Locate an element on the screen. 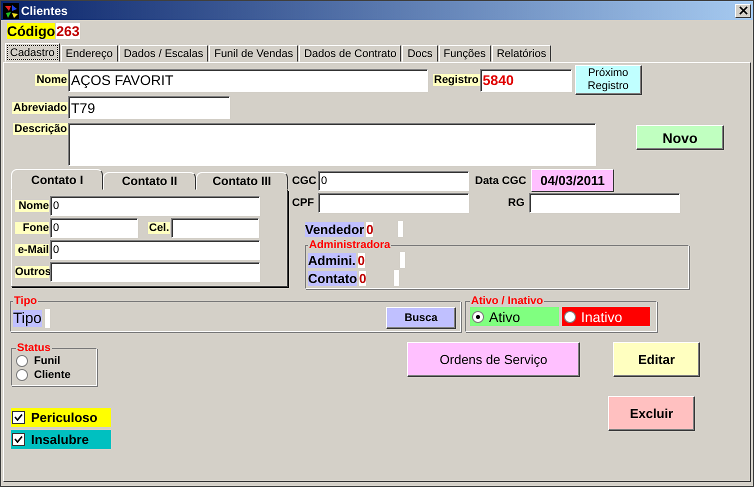 The image size is (754, 487). field-label: Data CGC is located at coordinates (501, 180).